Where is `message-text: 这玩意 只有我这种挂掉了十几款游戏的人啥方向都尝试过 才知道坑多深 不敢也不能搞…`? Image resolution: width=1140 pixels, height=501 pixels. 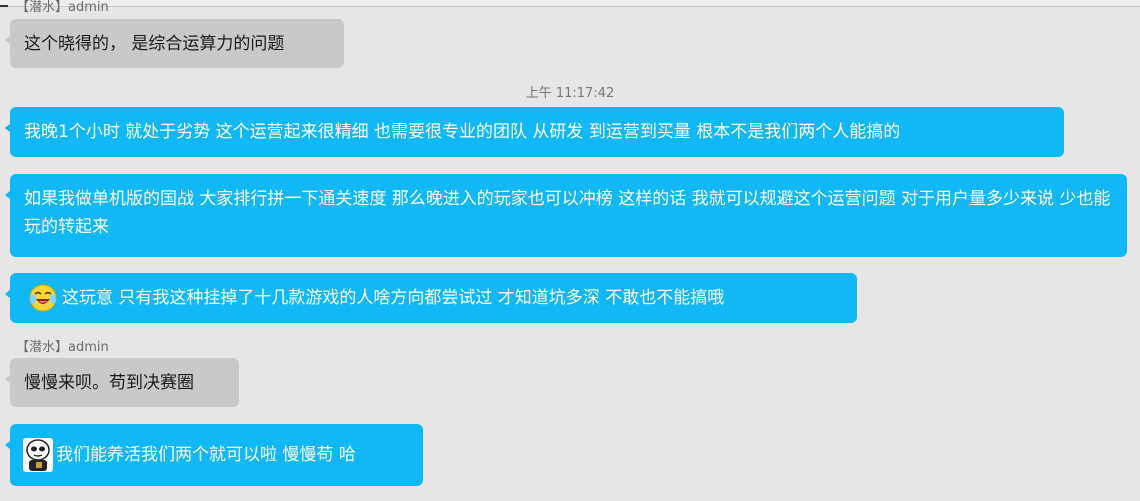 message-text: 这玩意 只有我这种挂掉了十几款游戏的人啥方向都尝试过 才知道坑多深 不敢也不能搞… is located at coordinates (393, 298).